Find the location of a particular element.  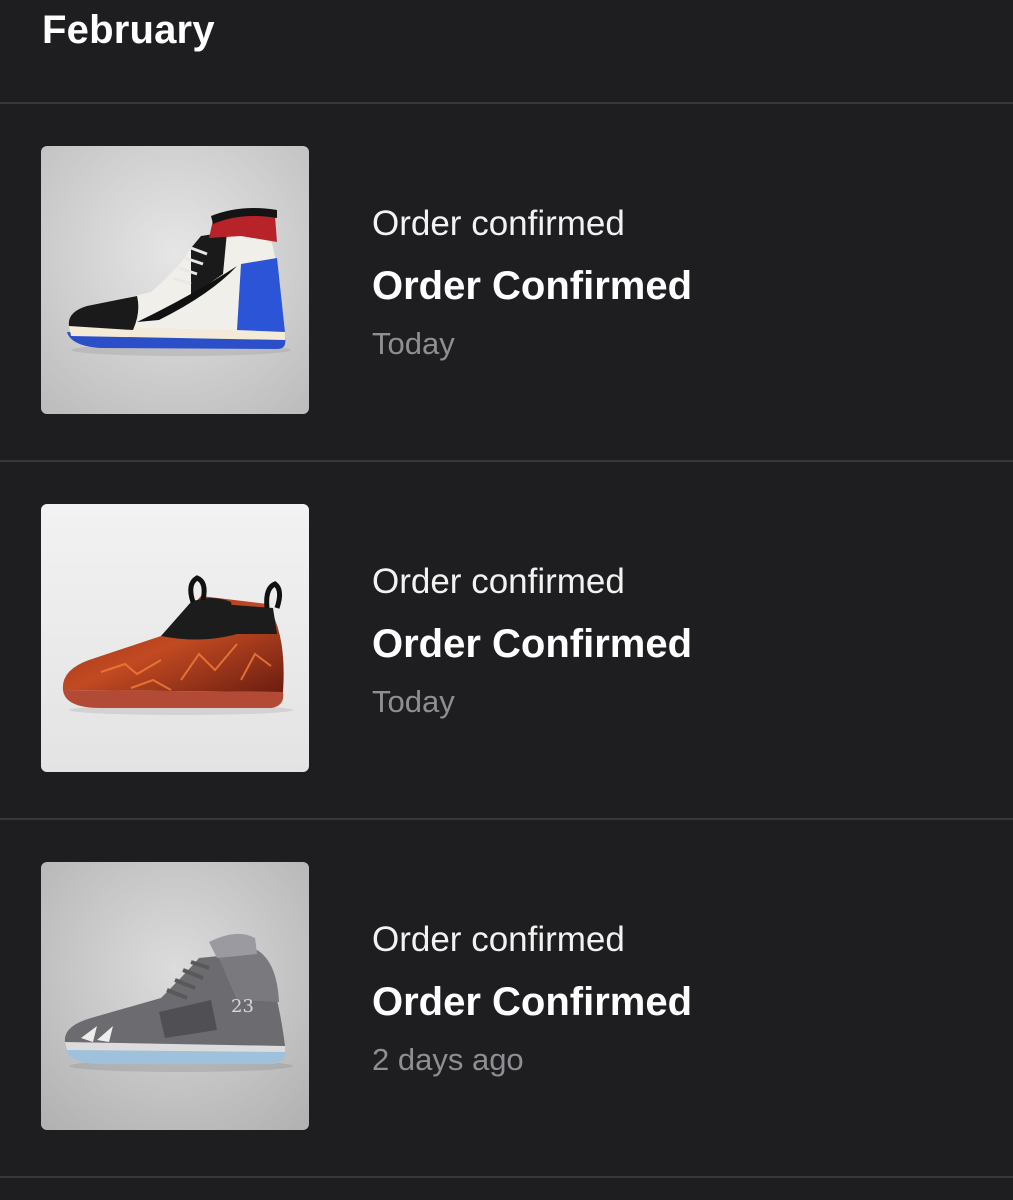

svg-text: 23 is located at coordinates (242, 1006).